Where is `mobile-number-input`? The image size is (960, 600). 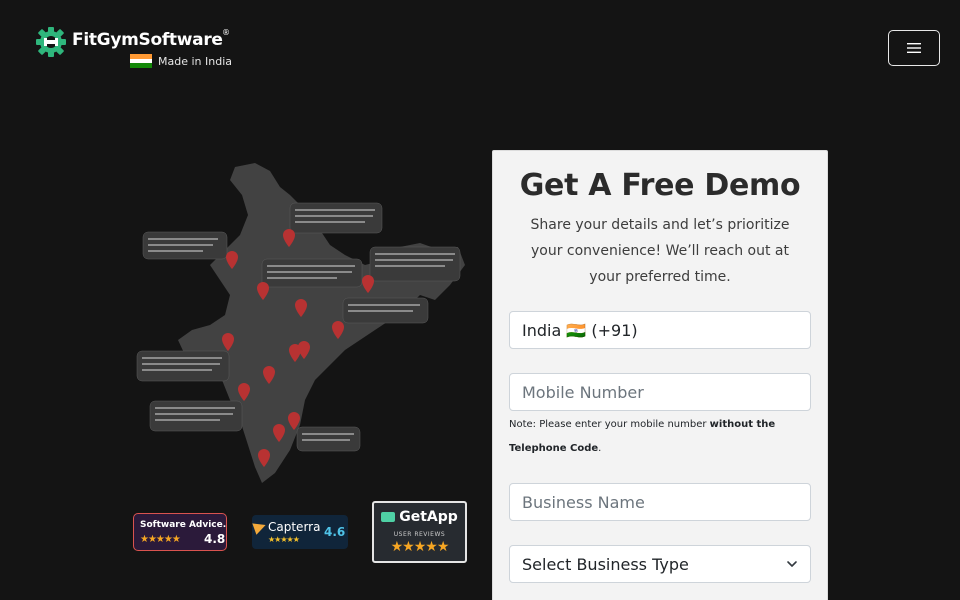 mobile-number-input is located at coordinates (660, 392).